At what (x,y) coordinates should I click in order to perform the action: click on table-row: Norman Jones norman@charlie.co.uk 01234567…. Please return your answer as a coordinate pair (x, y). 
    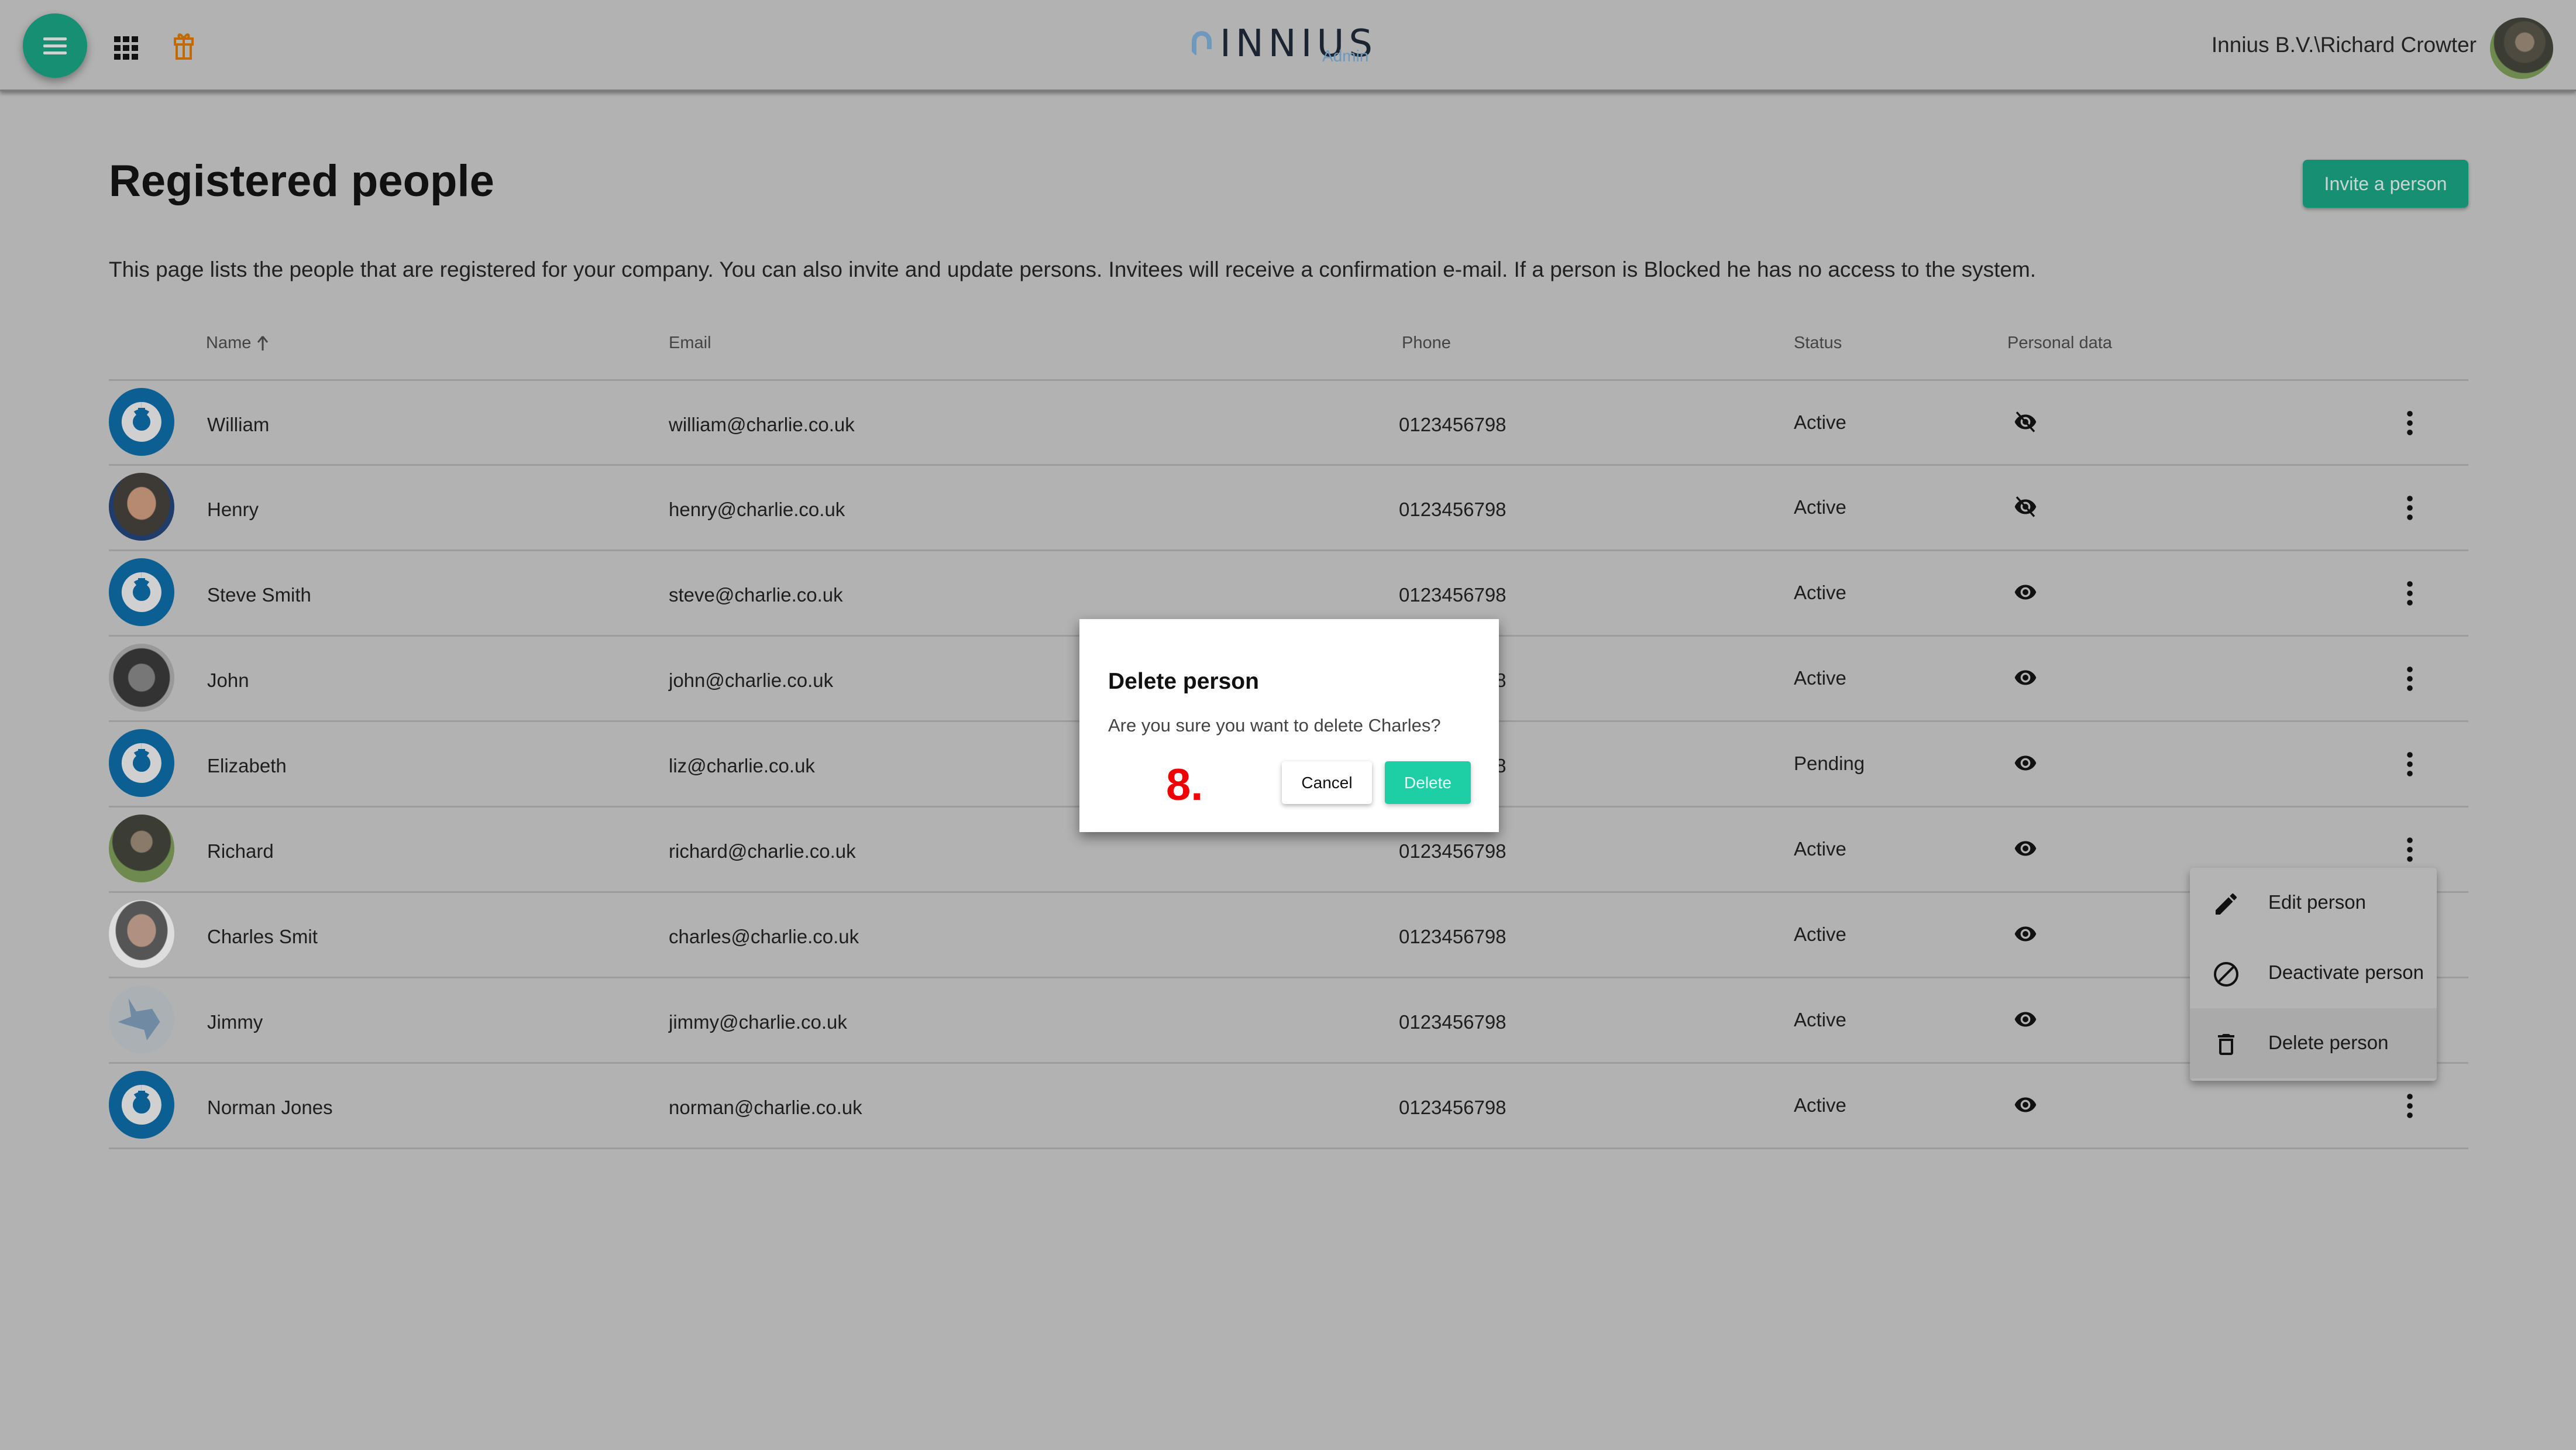
    Looking at the image, I should click on (1288, 1106).